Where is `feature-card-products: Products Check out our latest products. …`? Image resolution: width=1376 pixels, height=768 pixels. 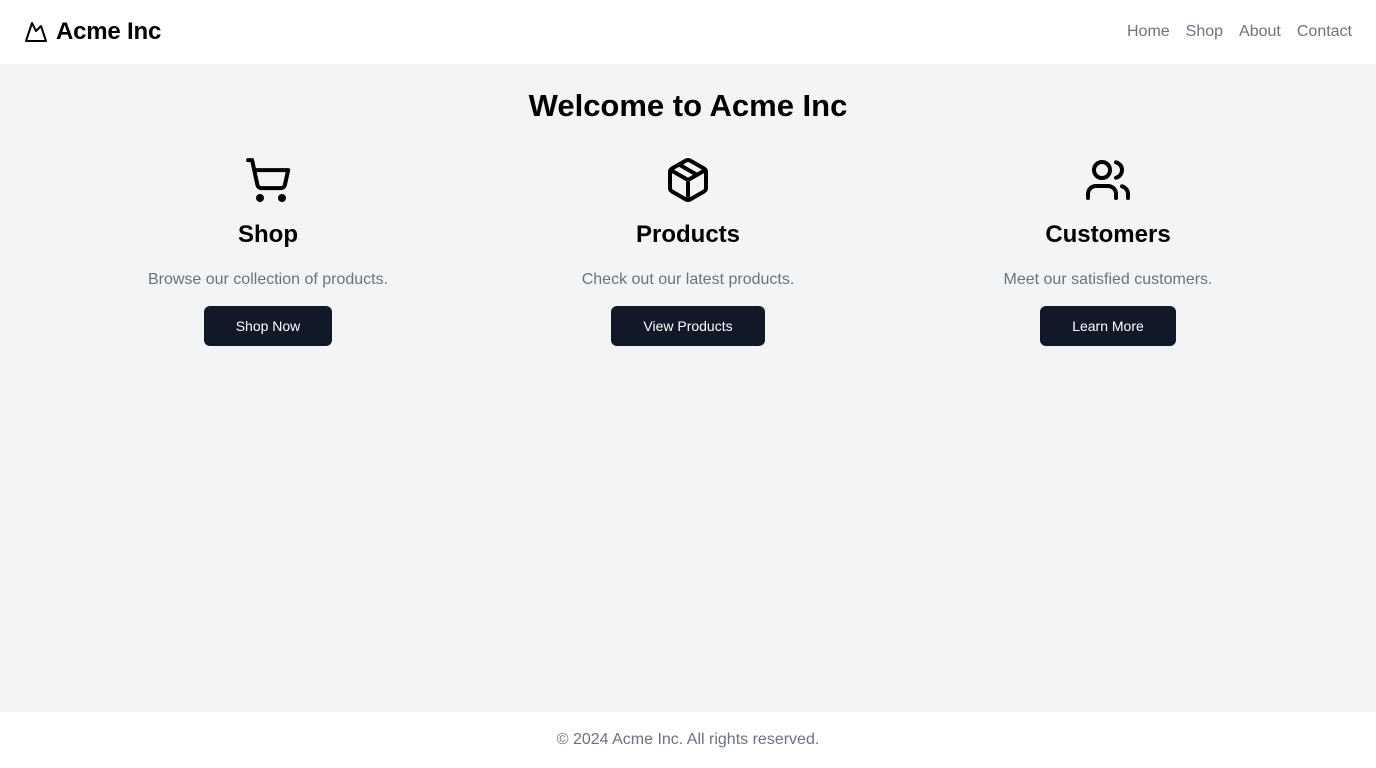
feature-card-products: Products Check out our latest products. … is located at coordinates (688, 251).